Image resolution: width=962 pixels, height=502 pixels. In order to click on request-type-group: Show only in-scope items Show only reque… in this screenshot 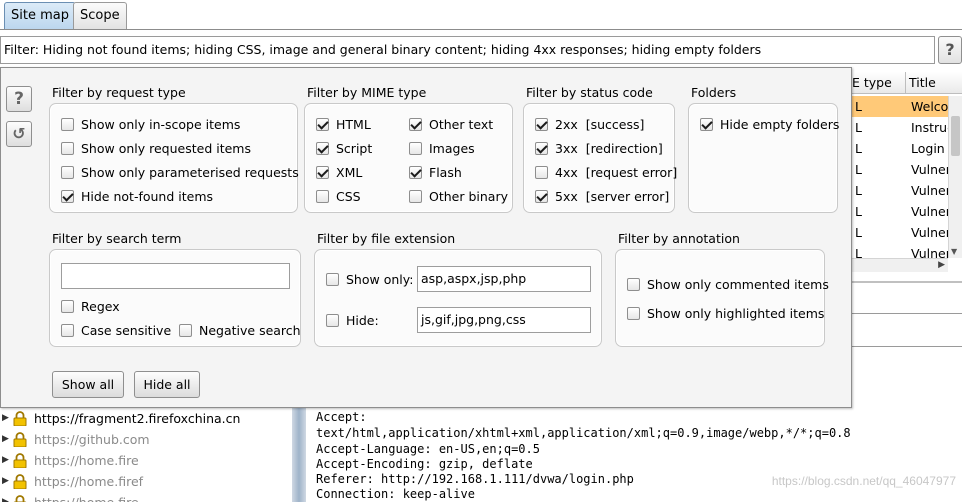, I will do `click(174, 158)`.